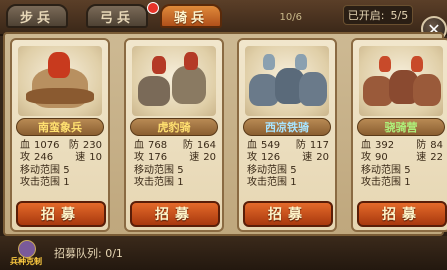 This screenshot has width=447, height=270. Describe the element at coordinates (26, 253) in the screenshot. I see `unit-counter-icon: 兵种克制` at that location.